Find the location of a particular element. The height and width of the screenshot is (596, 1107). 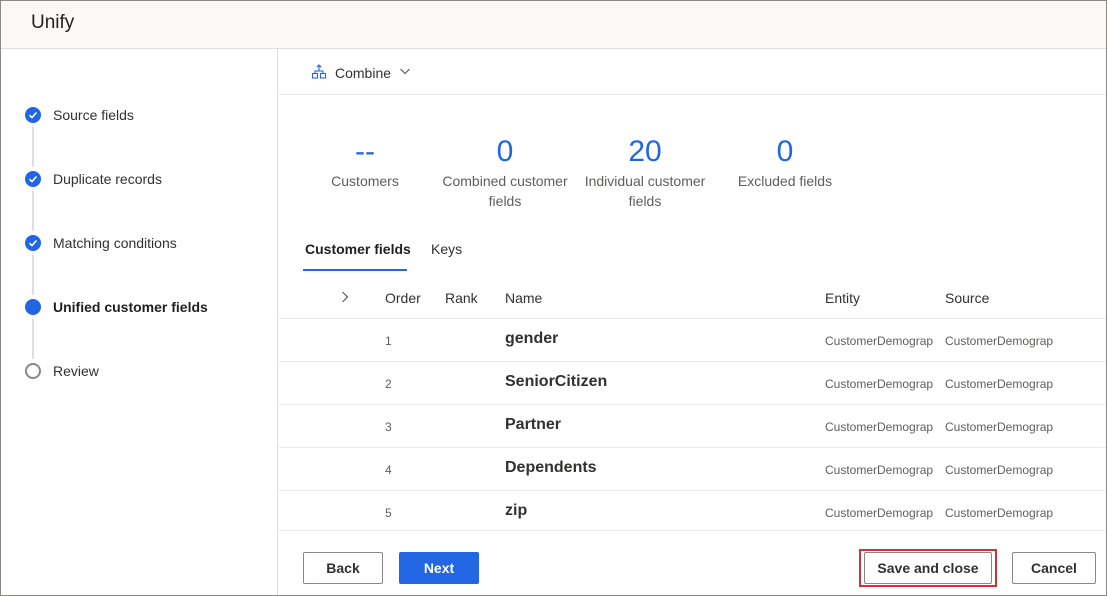

stat-value: -- is located at coordinates (365, 151).